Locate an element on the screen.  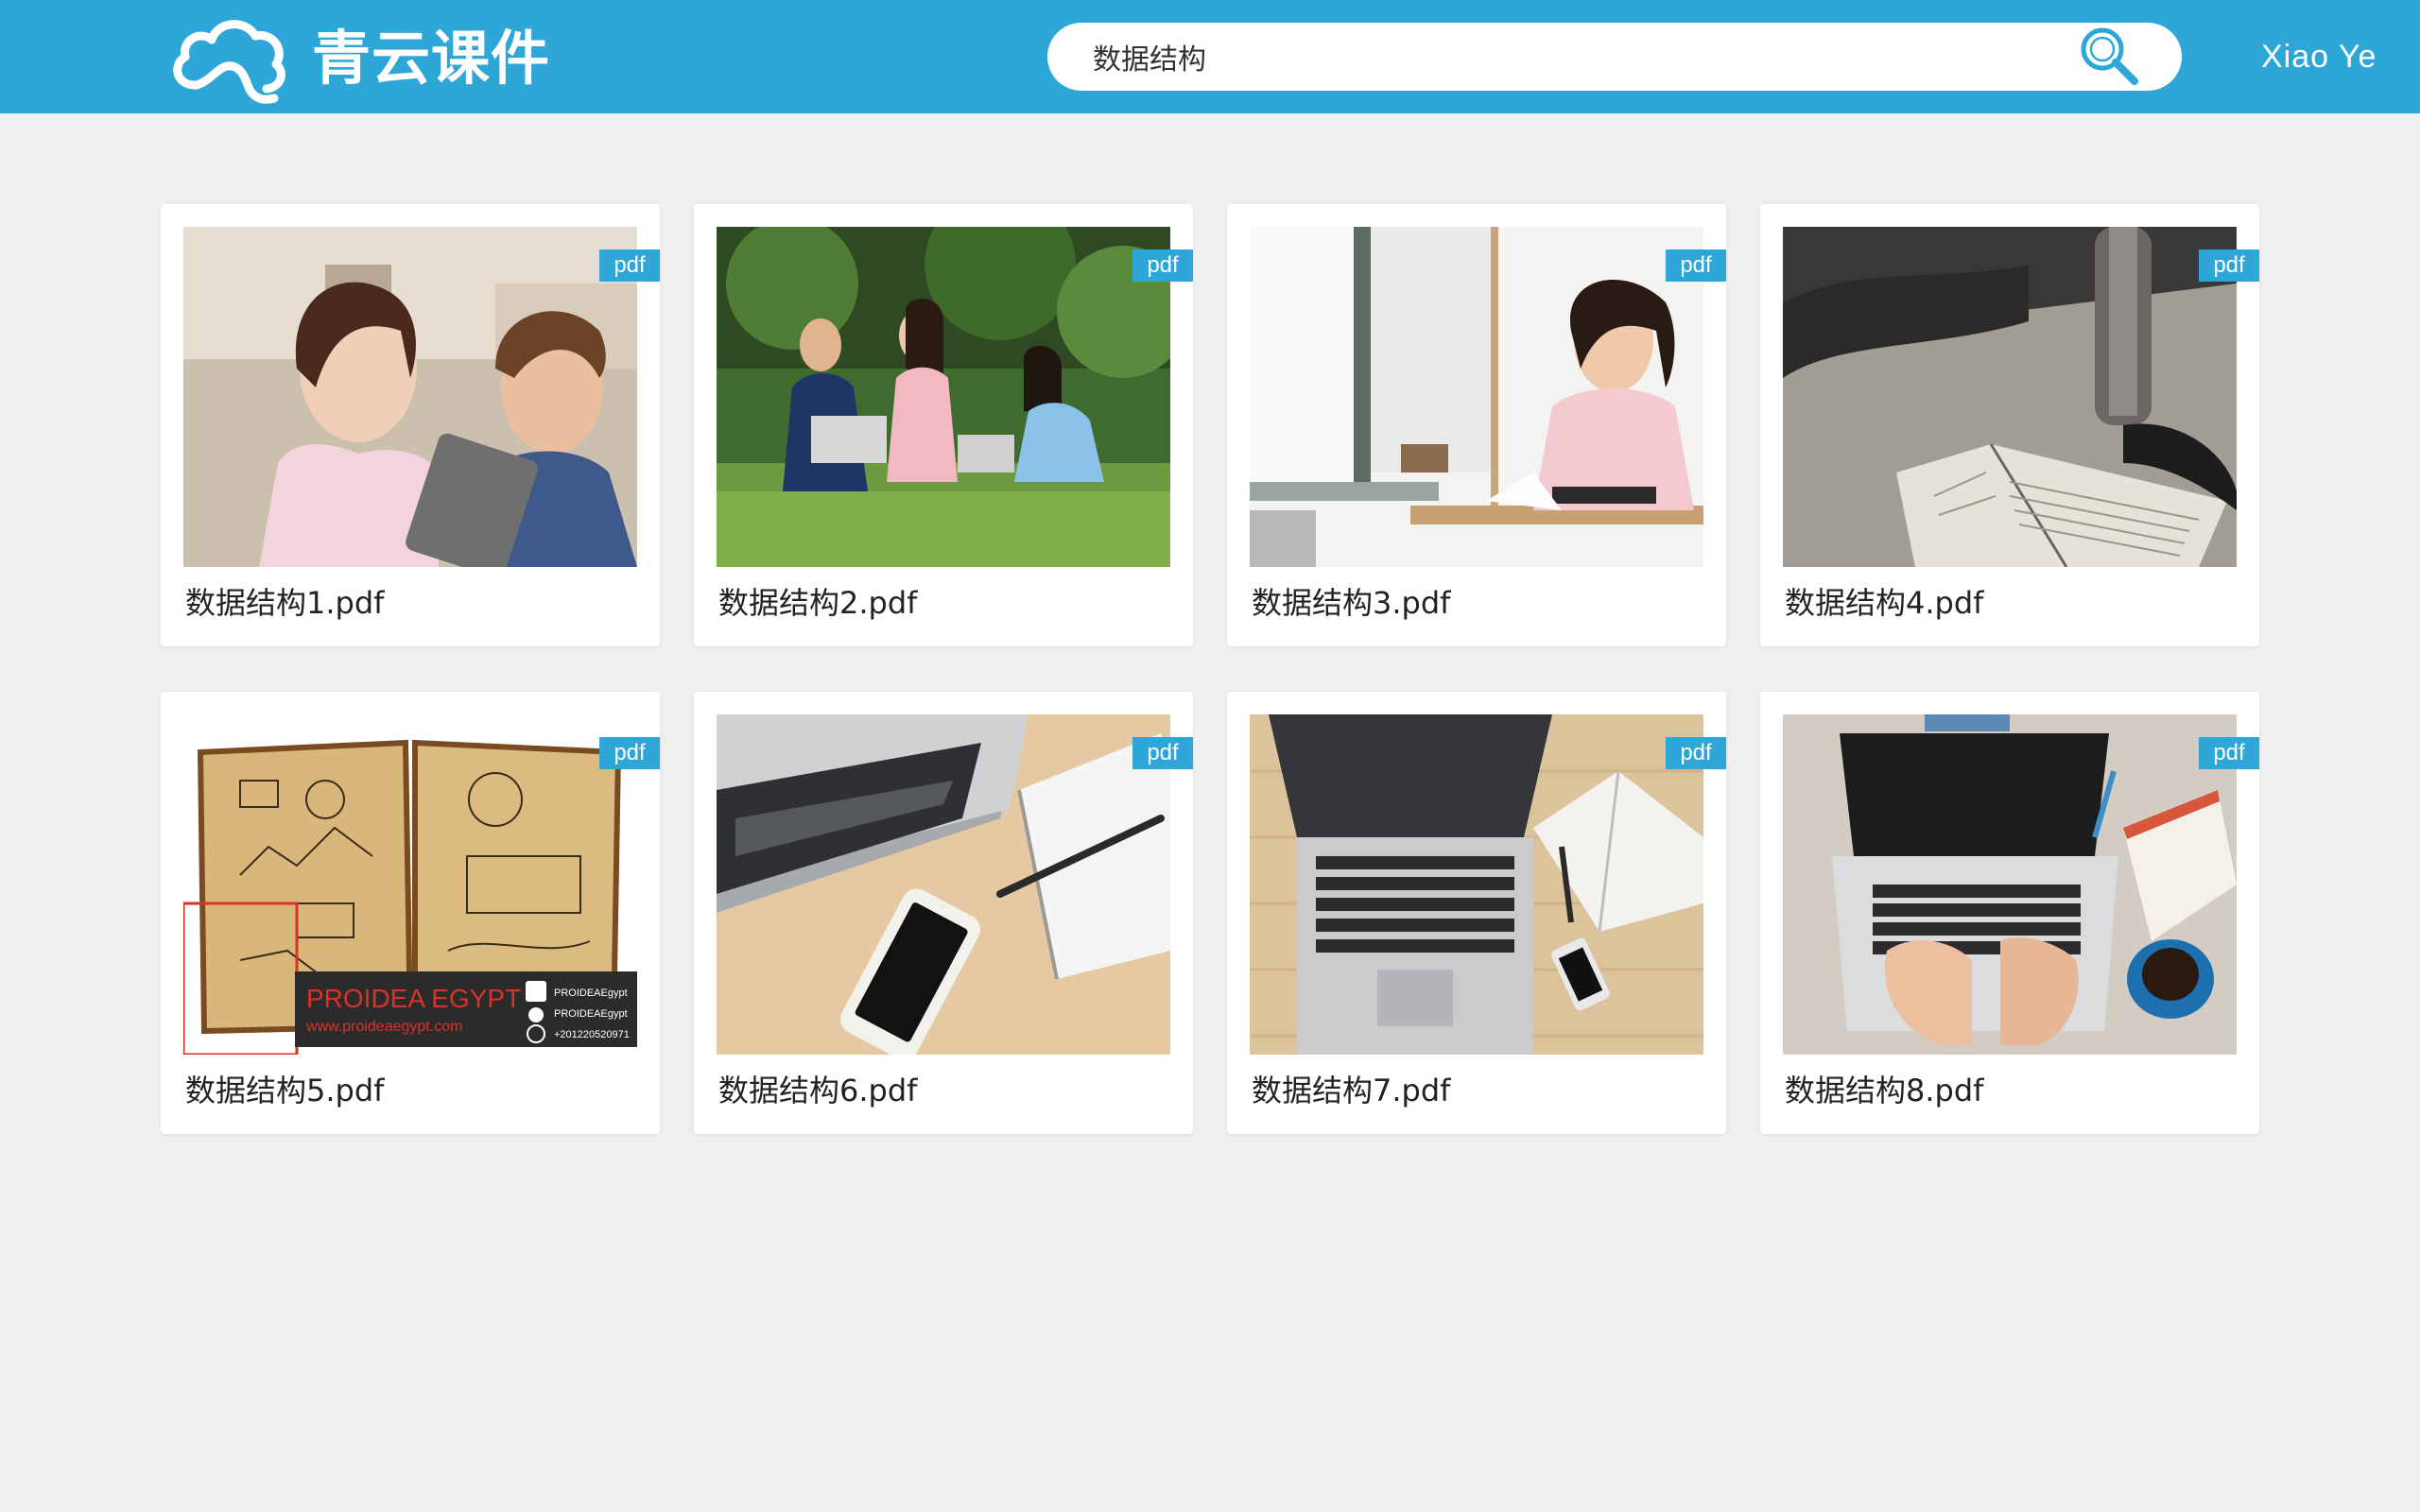
typing-laptop-coffee-image is located at coordinates (2010, 884).